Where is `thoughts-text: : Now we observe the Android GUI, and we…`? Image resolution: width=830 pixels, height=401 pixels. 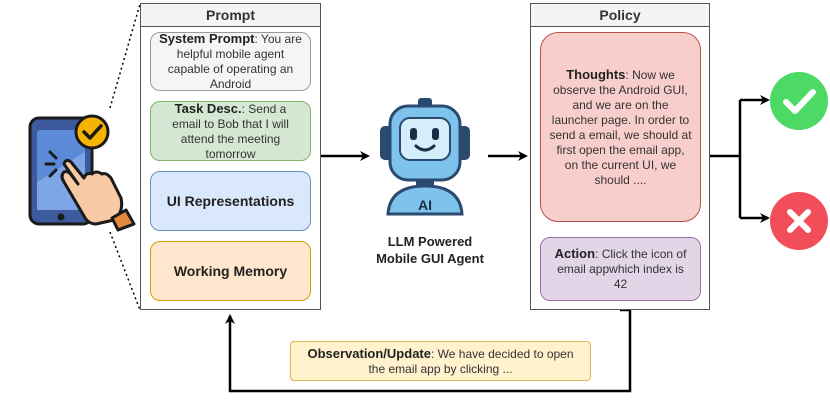
thoughts-text: : Now we observe the Android GUI, and we… is located at coordinates (620, 127).